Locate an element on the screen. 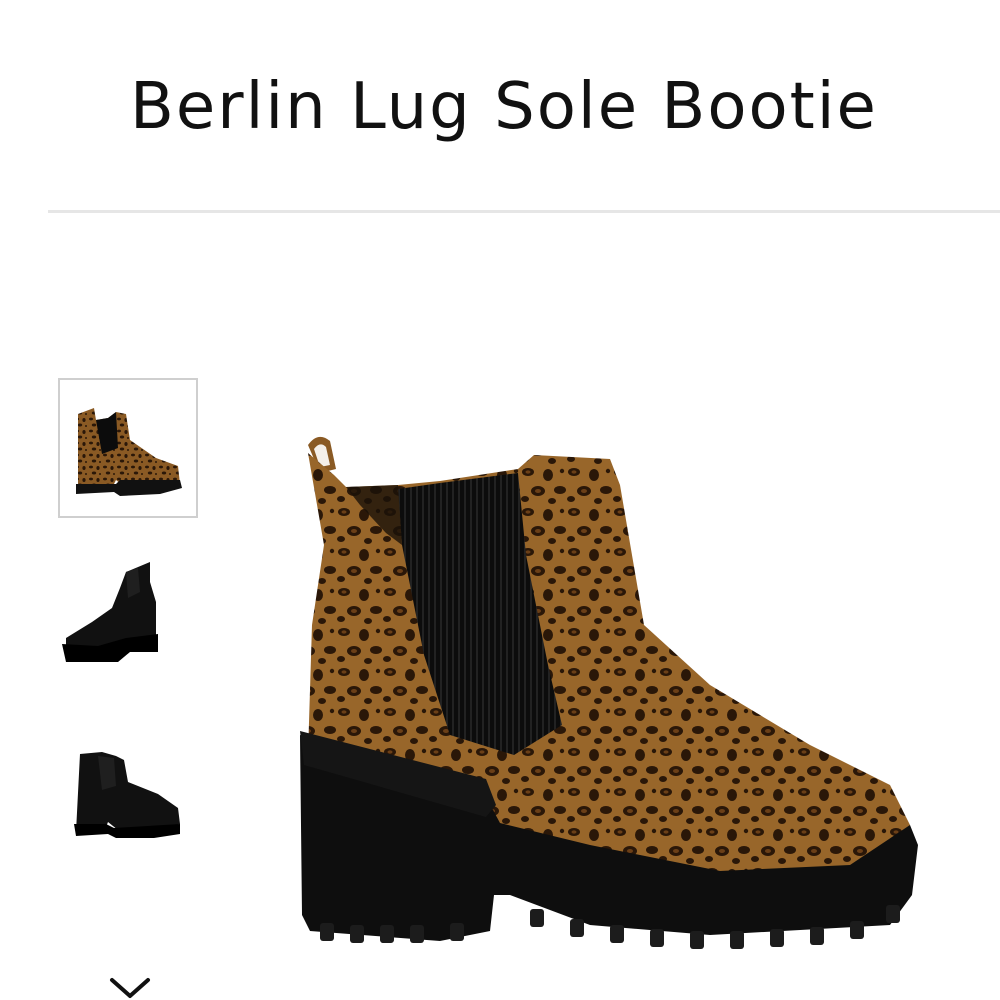 The width and height of the screenshot is (1000, 1000). chevron-down-icon is located at coordinates (130, 986).